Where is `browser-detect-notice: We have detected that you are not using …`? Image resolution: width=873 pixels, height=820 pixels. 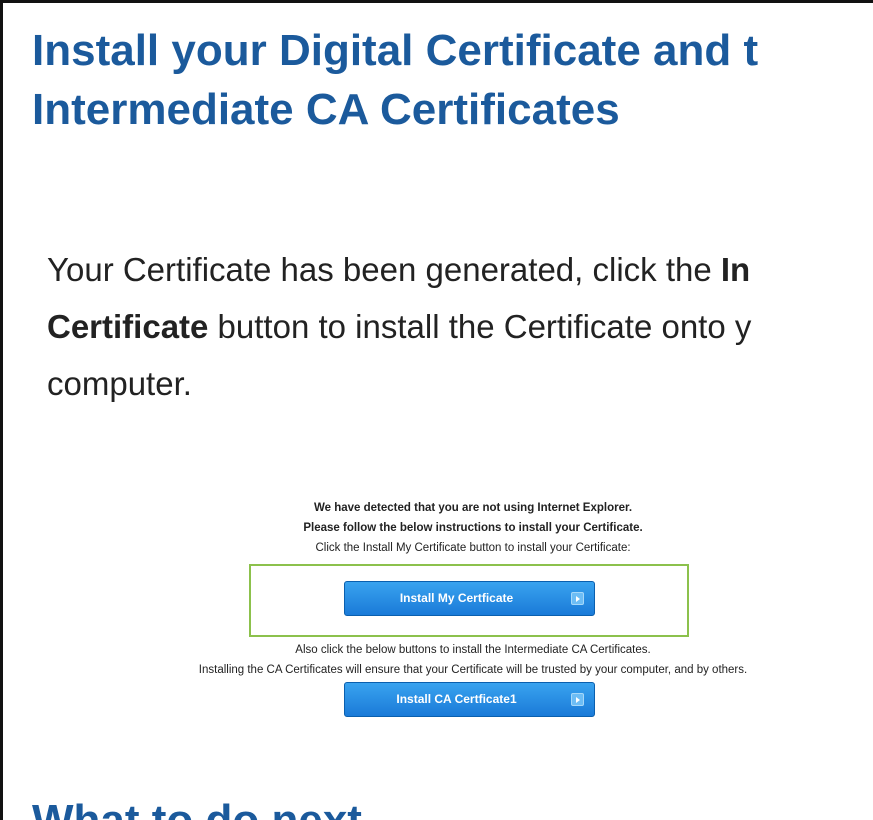 browser-detect-notice: We have detected that you are not using … is located at coordinates (473, 508).